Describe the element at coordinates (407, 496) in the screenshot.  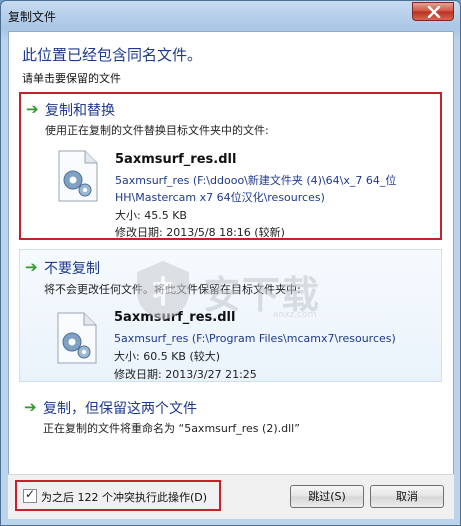
I see `cancel-button: 取消` at that location.